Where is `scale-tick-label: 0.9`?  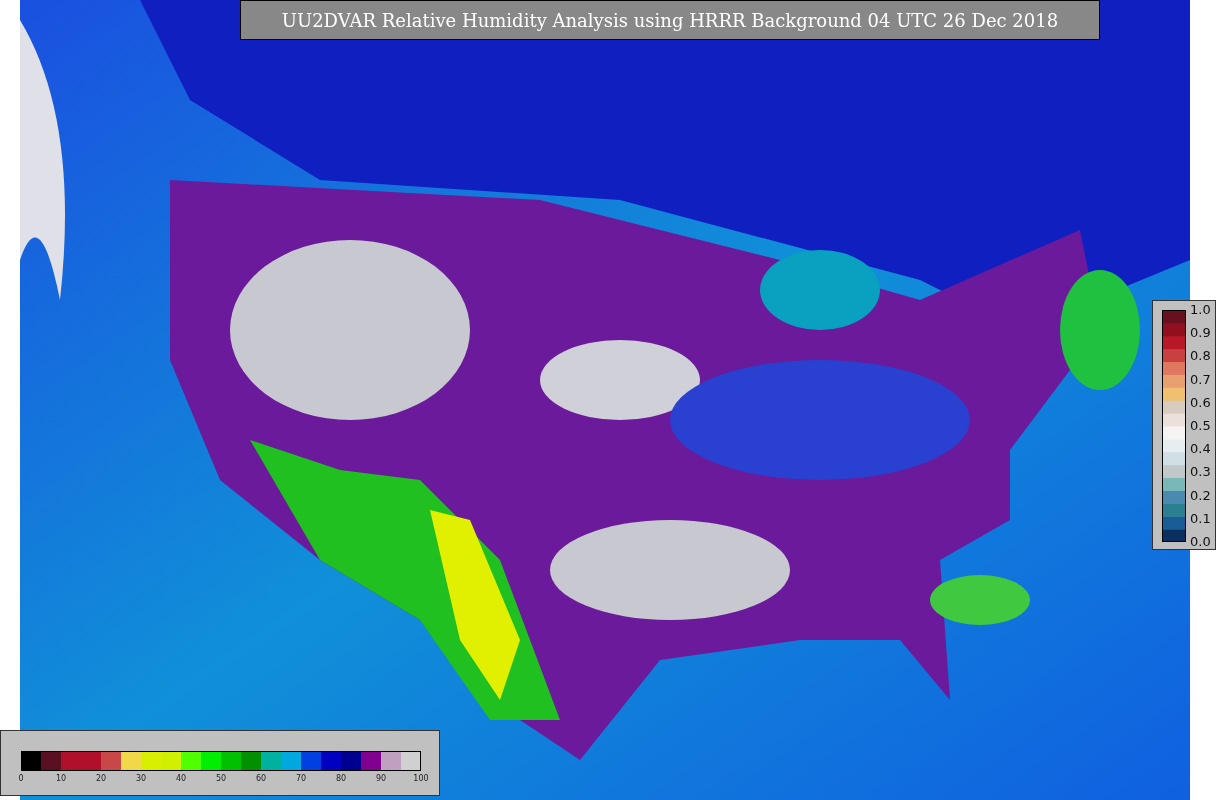
scale-tick-label: 0.9 is located at coordinates (1200, 333).